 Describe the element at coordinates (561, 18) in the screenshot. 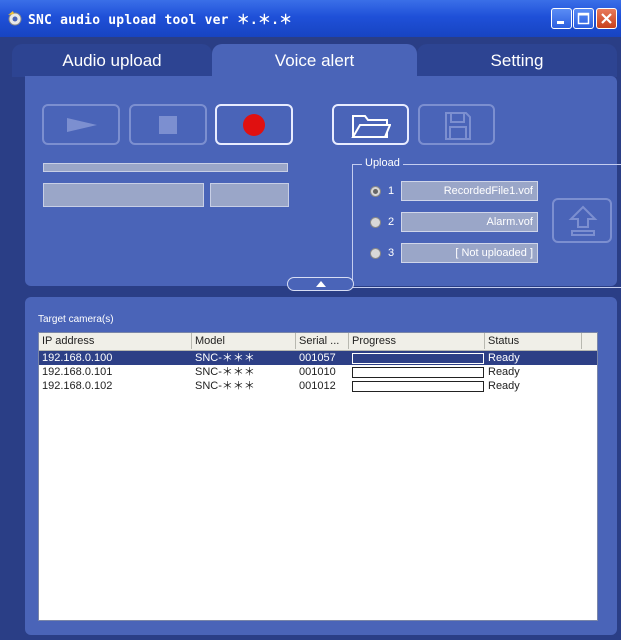

I see `minimize-button` at that location.